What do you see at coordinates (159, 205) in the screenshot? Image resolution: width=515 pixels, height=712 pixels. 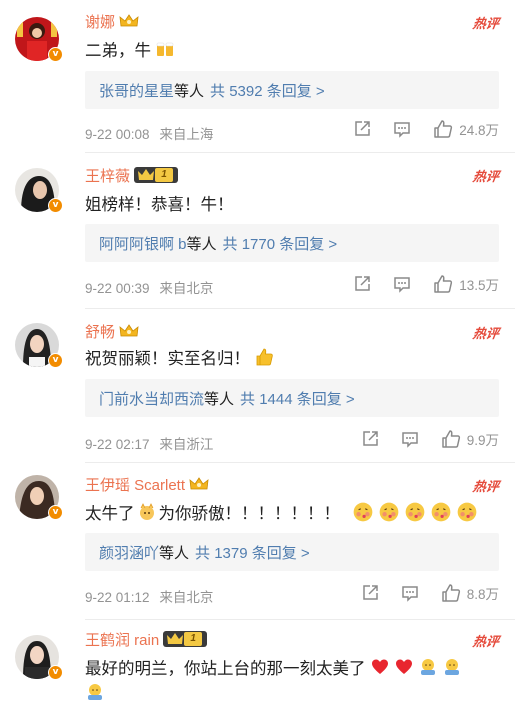 I see `comment-text: 姐榜样！恭喜！牛！` at bounding box center [159, 205].